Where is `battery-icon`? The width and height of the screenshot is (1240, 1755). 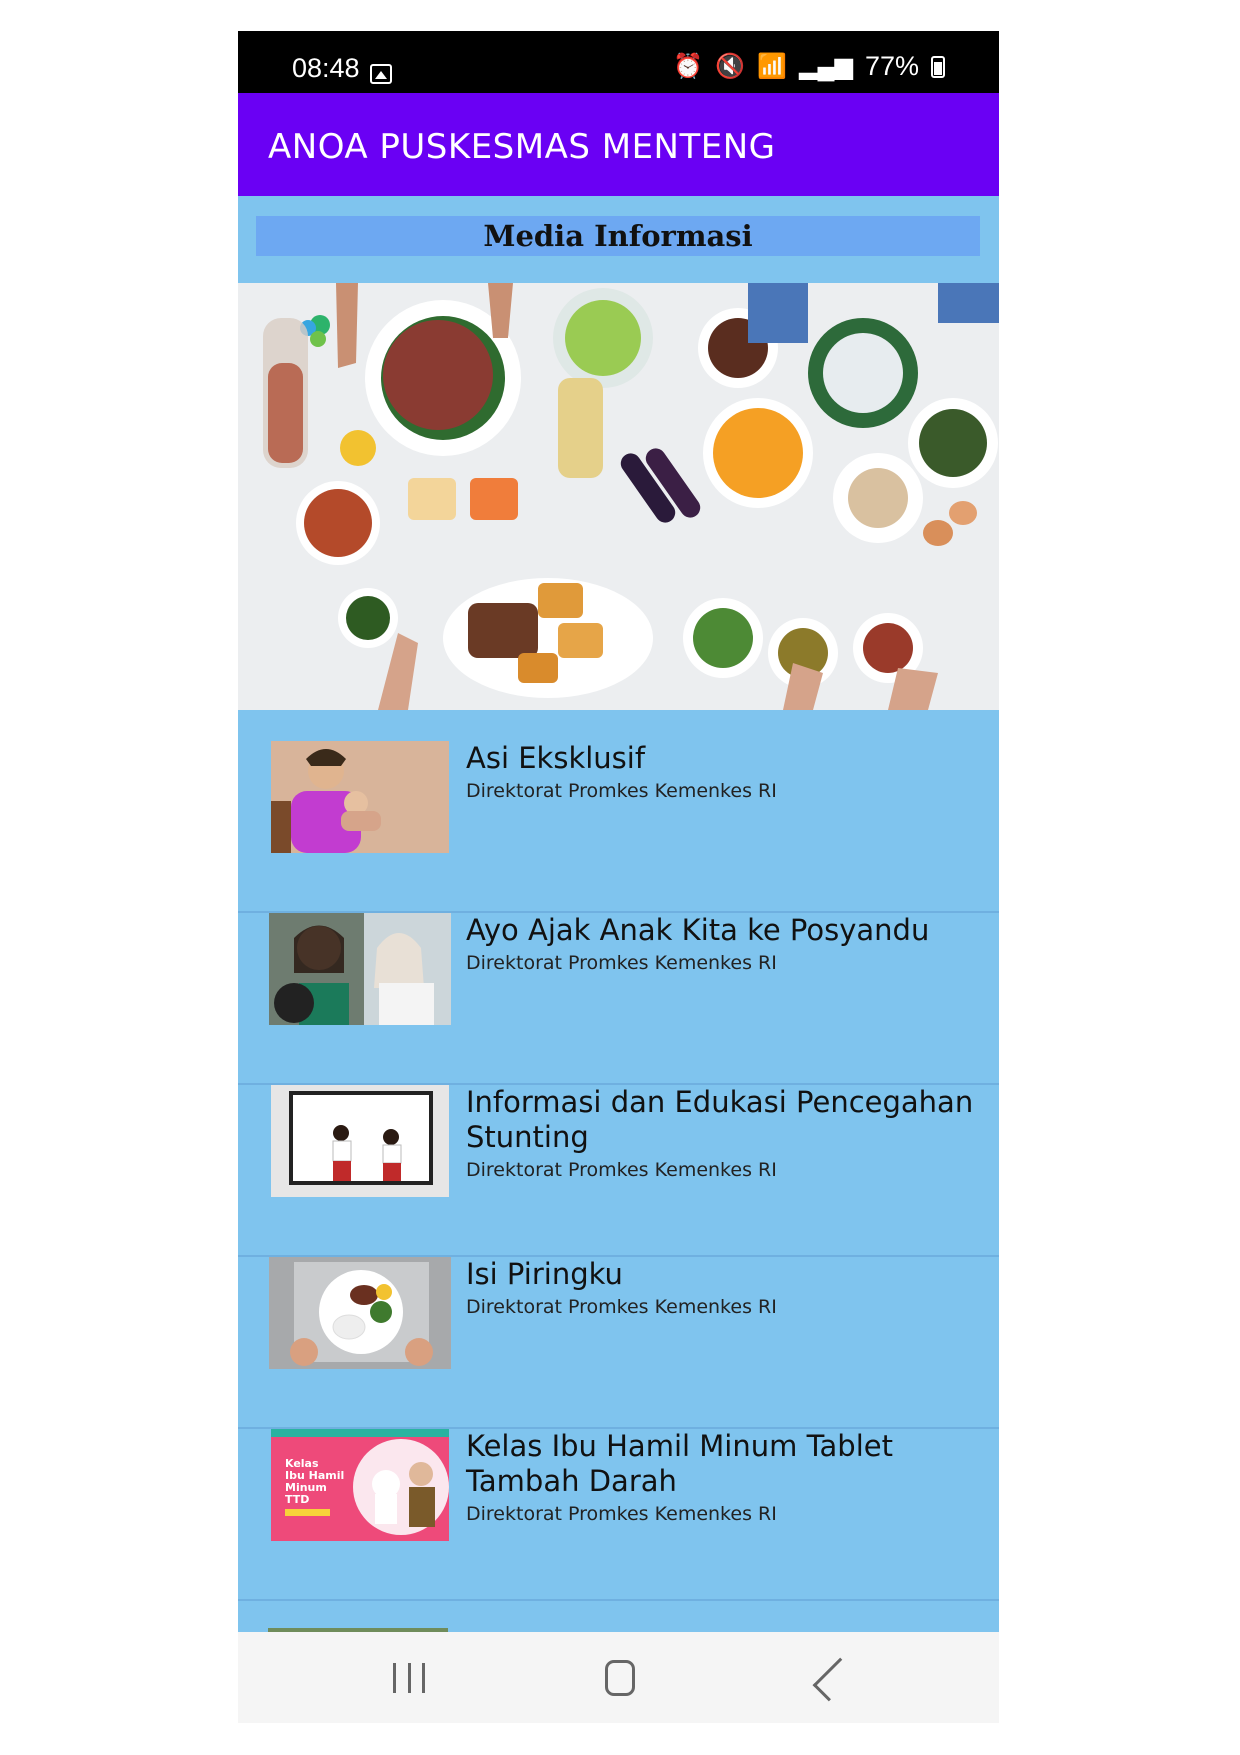 battery-icon is located at coordinates (938, 66).